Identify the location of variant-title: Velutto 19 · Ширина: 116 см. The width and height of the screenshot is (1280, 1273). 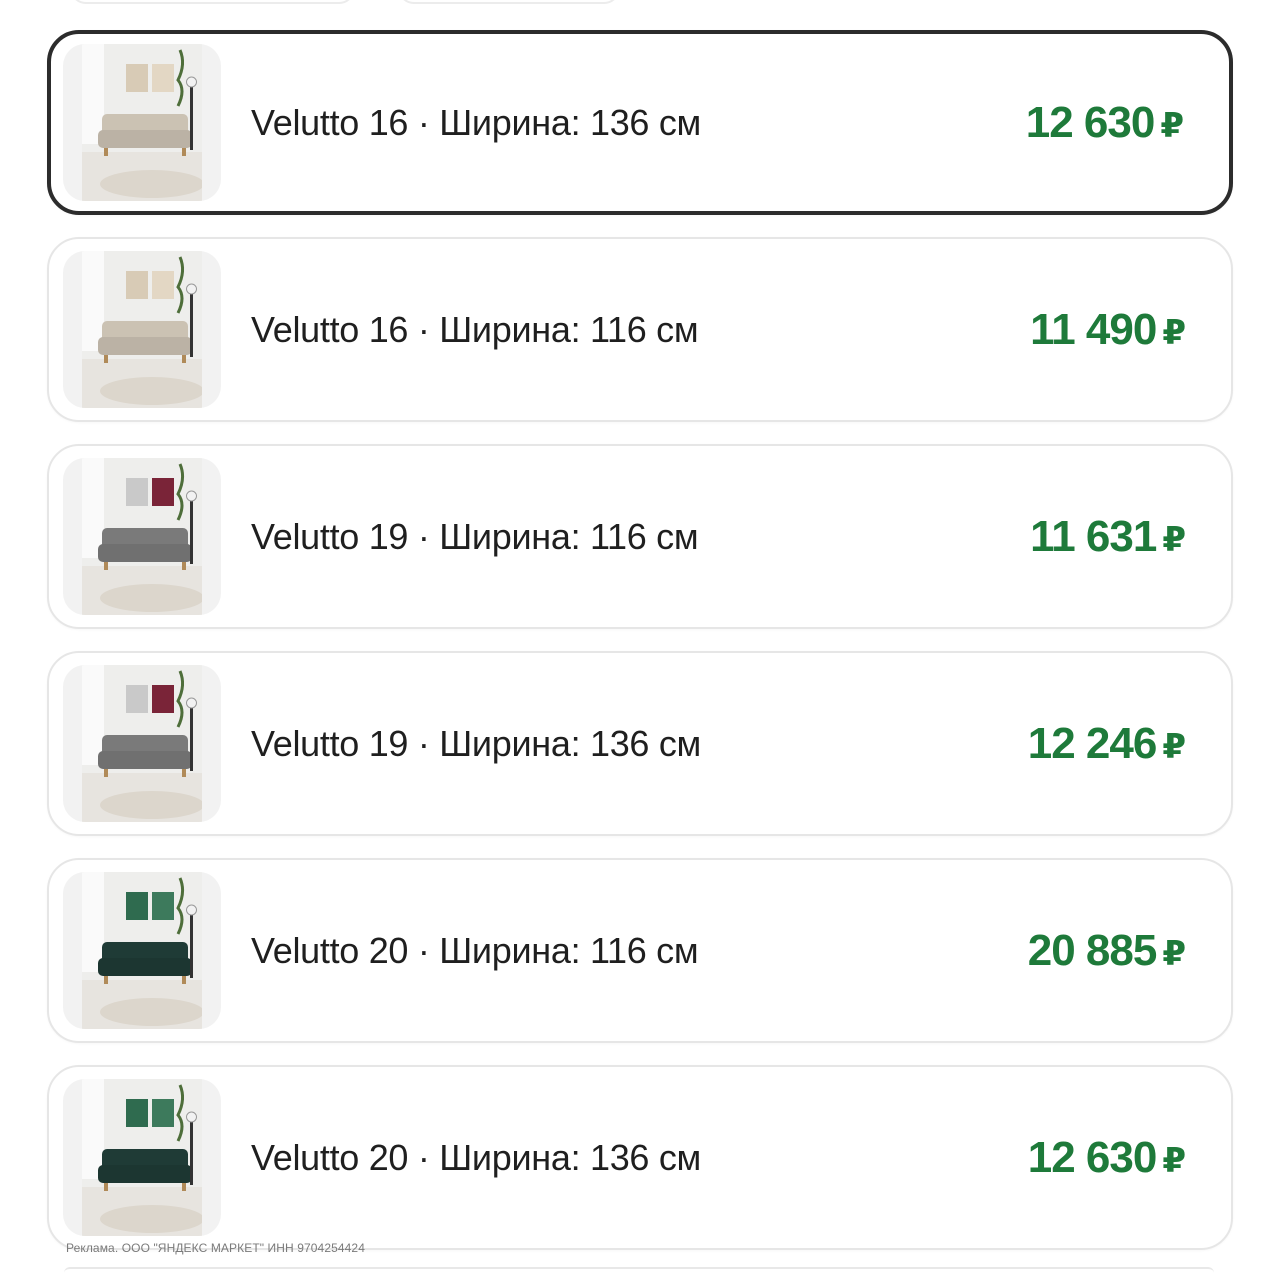
(475, 536).